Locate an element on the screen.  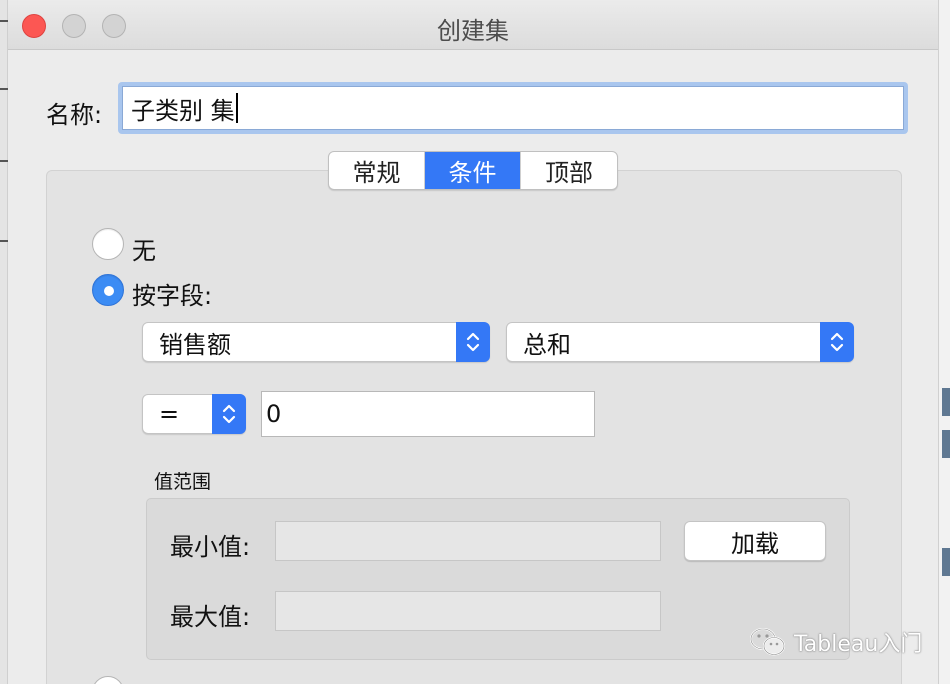
field-select-value: 销售额 is located at coordinates (195, 344).